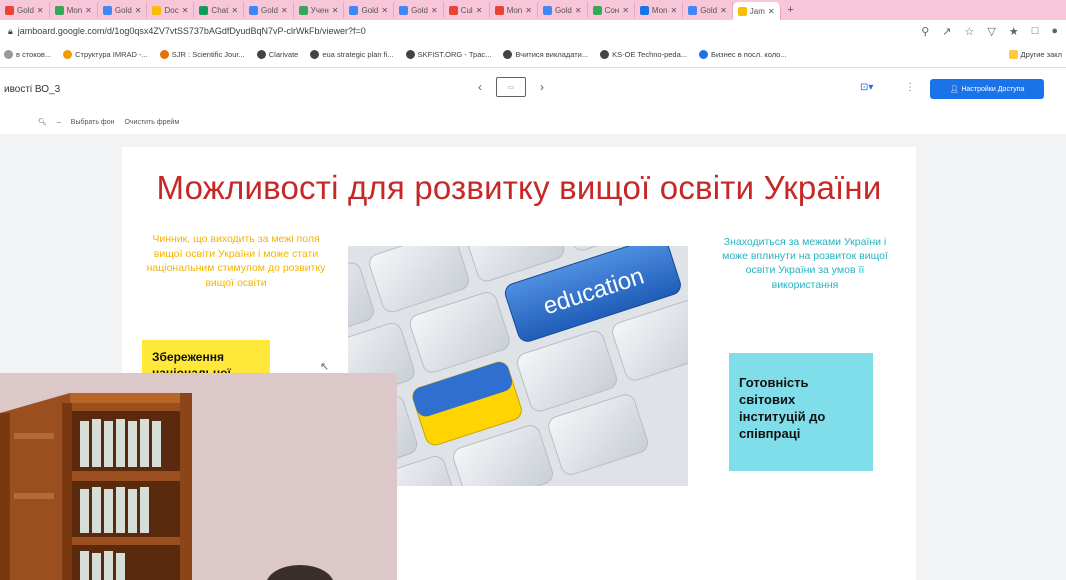 The image size is (1066, 580). I want to click on other-bookmarks-folder: Другие закл, so click(1035, 54).